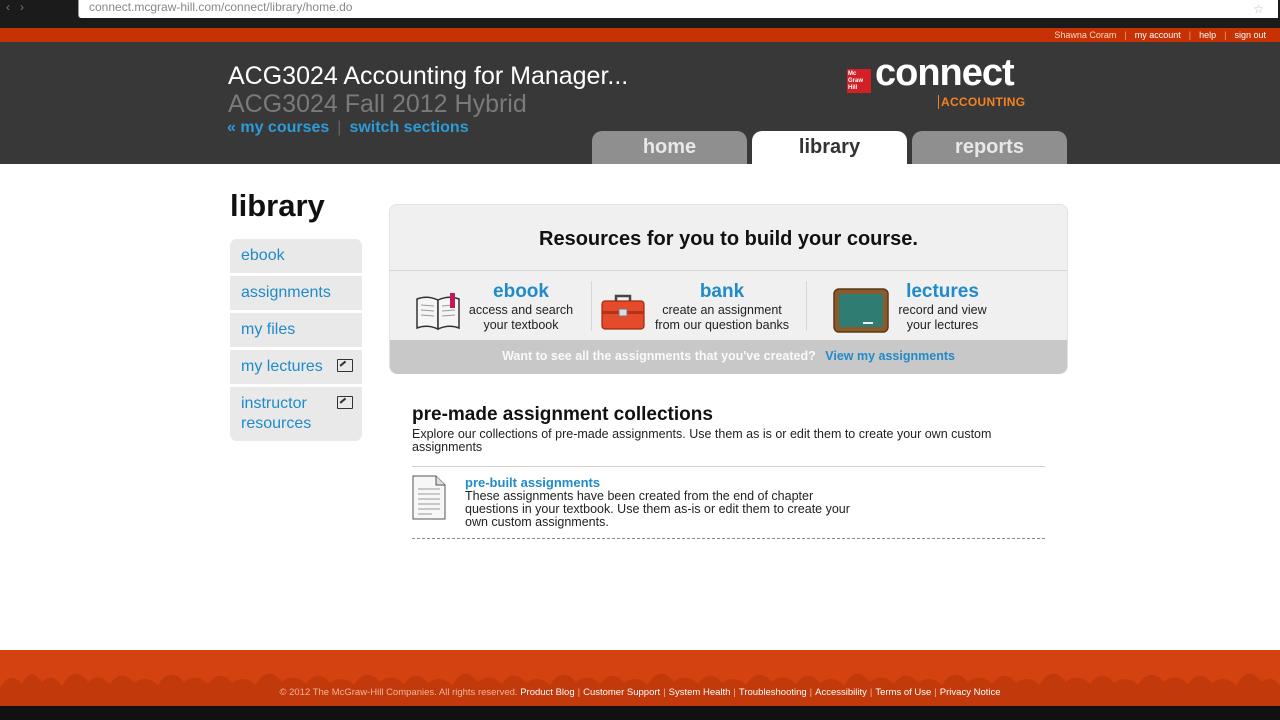 Image resolution: width=1280 pixels, height=720 pixels. I want to click on footer-link-customer-support: Customer Support, so click(621, 692).